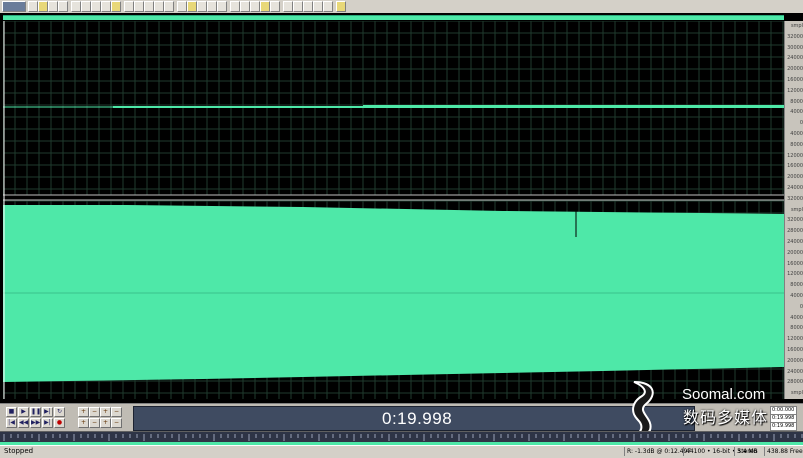  I want to click on zoom-in-v-button: +, so click(83, 423).